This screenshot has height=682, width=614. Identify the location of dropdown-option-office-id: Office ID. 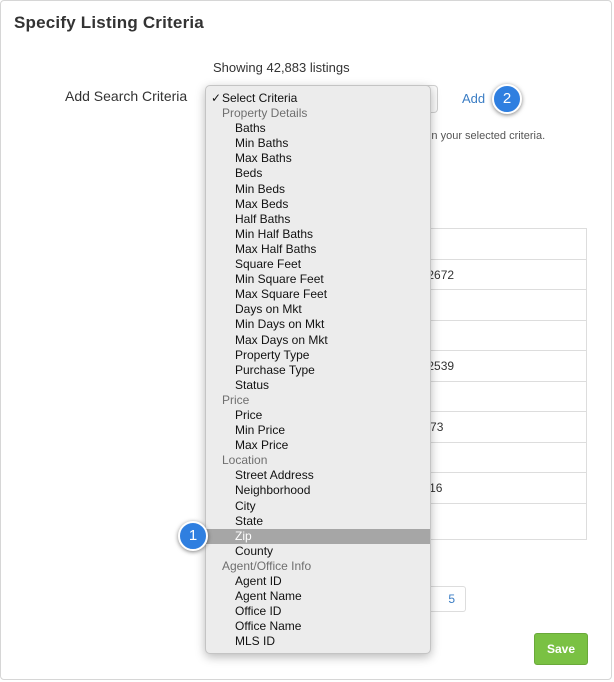
(318, 611).